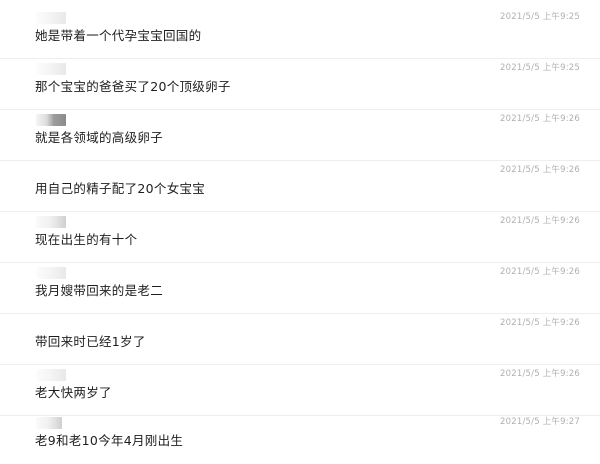  Describe the element at coordinates (300, 84) in the screenshot. I see `message-item: 2021/5/5 上午9:25 那个宝宝的爸爸买了20个顶级卵子` at that location.